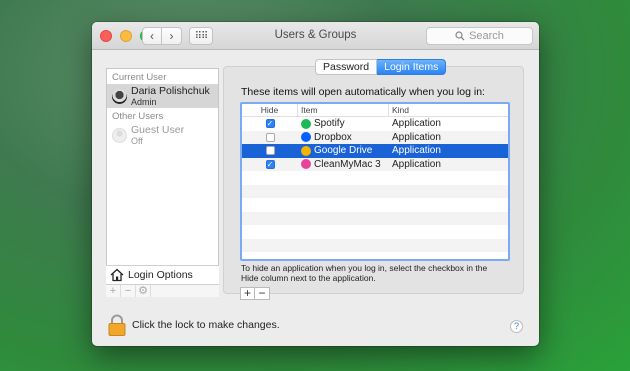 This screenshot has height=371, width=630. I want to click on item-cell: Spotify, so click(343, 123).